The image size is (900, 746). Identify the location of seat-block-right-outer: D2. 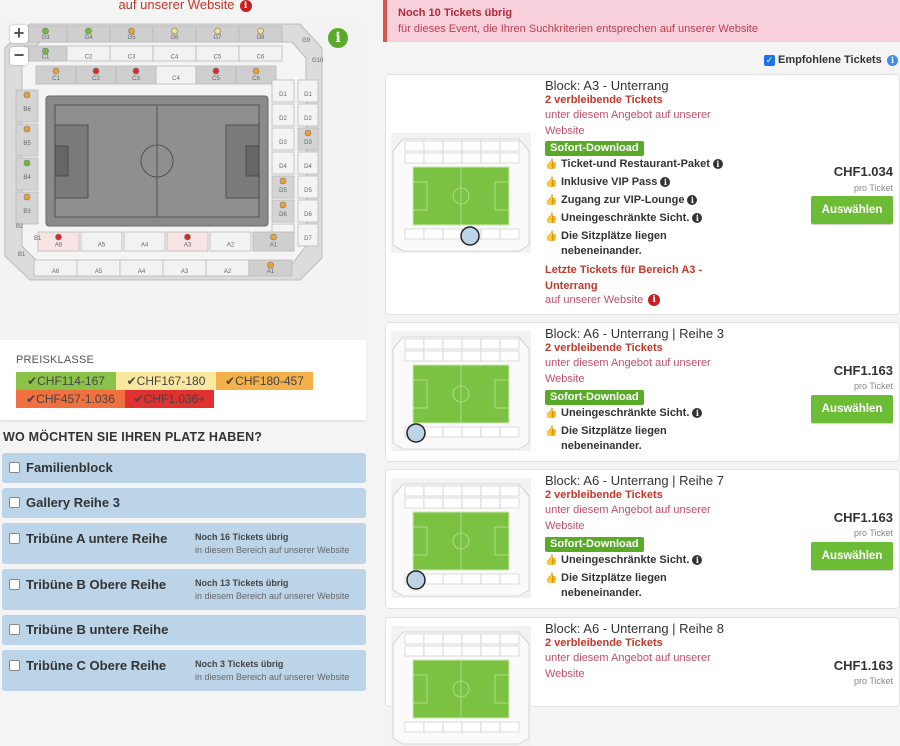
(308, 115).